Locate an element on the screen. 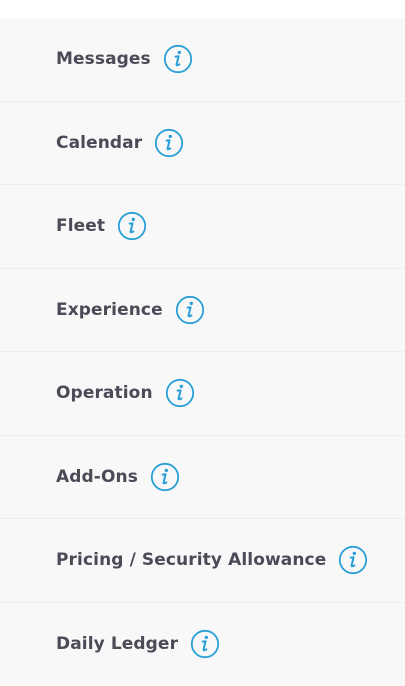  menu-item-operation: Operation is located at coordinates (202, 394).